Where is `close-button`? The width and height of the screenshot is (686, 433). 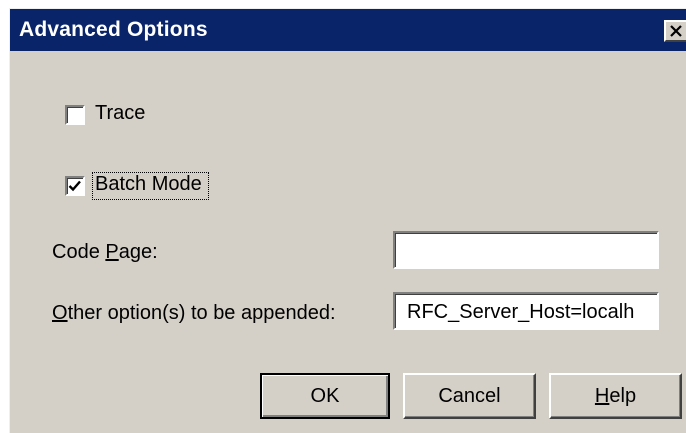
close-button is located at coordinates (675, 31).